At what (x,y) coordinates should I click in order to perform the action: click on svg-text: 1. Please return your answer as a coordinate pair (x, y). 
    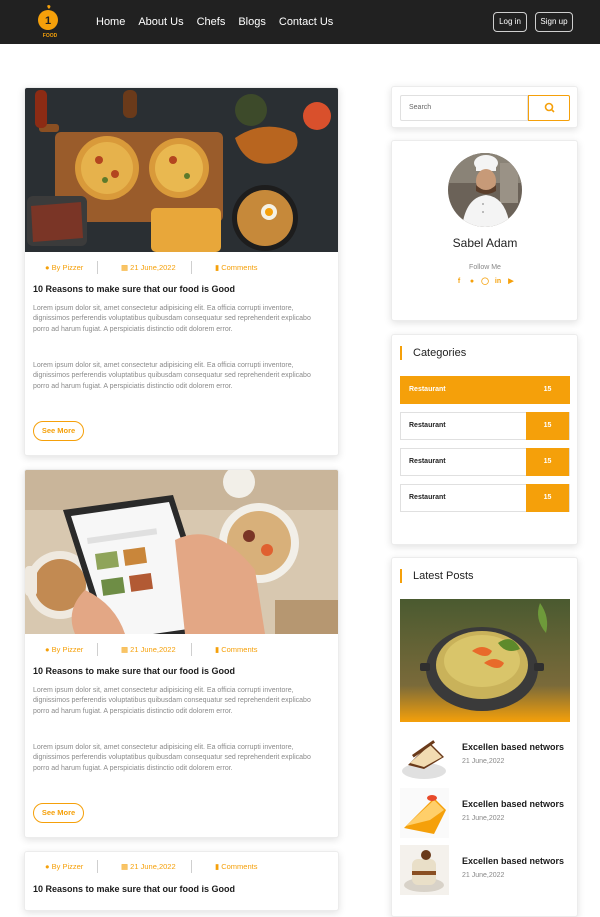
    Looking at the image, I should click on (48, 21).